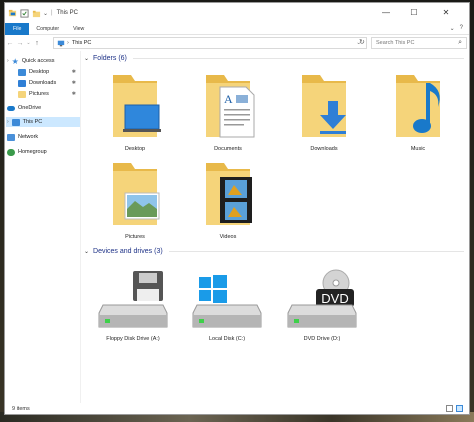 This screenshot has height=422, width=474. I want to click on drive-tile-floppy: Floppy Disk Drive (A:), so click(133, 305).